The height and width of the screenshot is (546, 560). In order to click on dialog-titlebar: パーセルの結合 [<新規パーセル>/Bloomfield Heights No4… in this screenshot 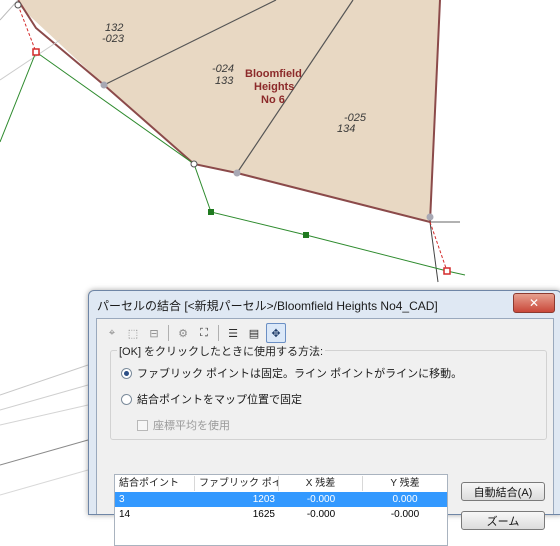, I will do `click(324, 304)`.